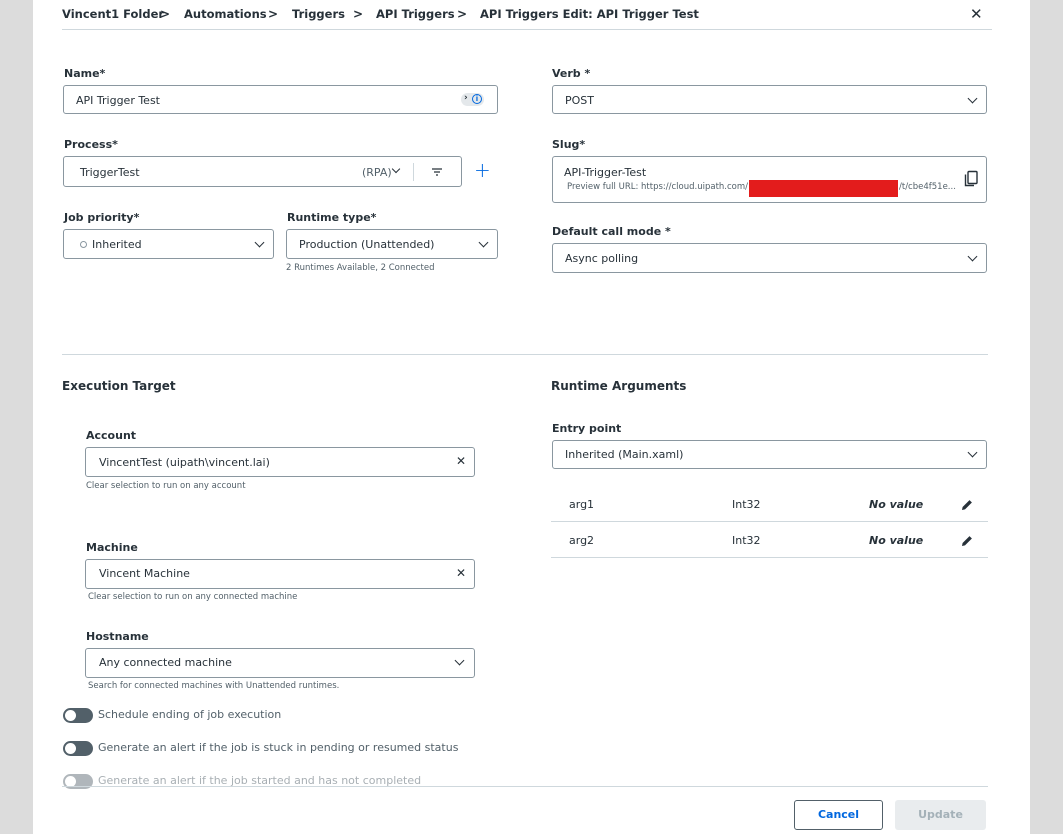 This screenshot has width=1063, height=834. What do you see at coordinates (582, 540) in the screenshot?
I see `arg-name: arg2` at bounding box center [582, 540].